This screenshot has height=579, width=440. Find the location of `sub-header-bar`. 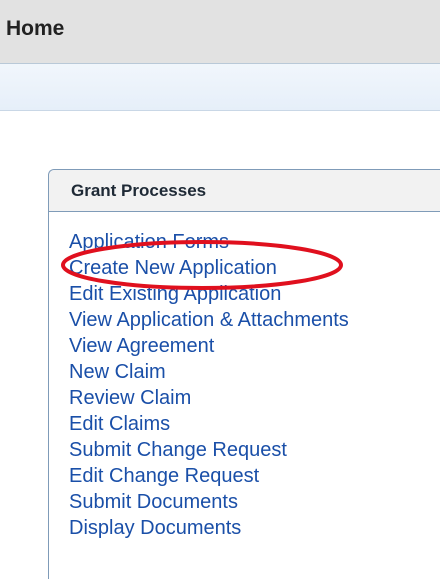

sub-header-bar is located at coordinates (220, 87).